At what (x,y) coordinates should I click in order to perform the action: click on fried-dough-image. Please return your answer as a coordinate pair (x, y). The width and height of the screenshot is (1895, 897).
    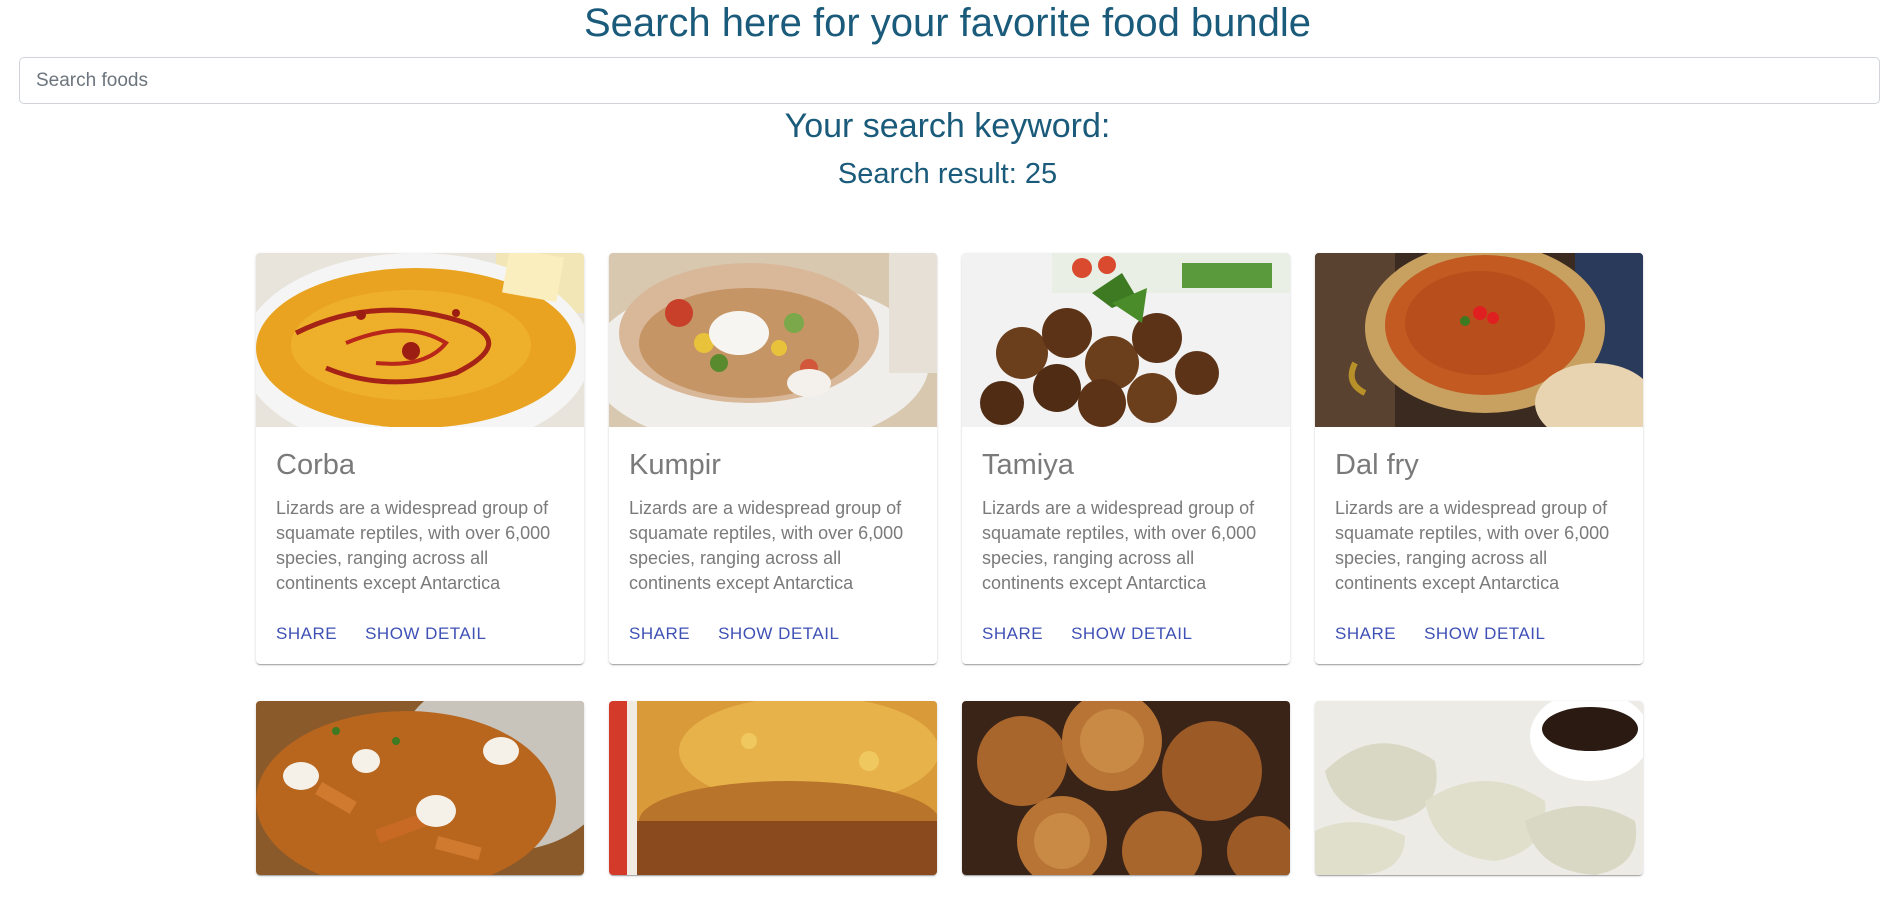
    Looking at the image, I should click on (1126, 788).